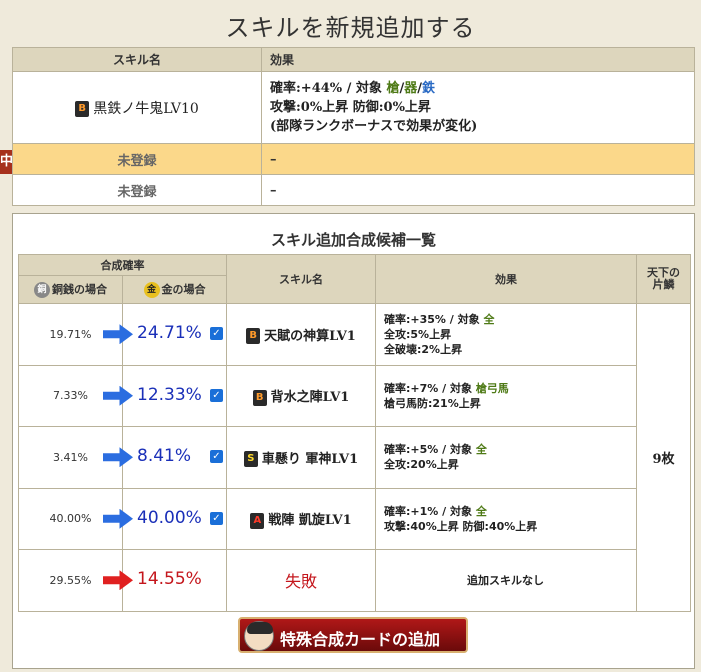  What do you see at coordinates (122, 265) in the screenshot?
I see `header-synthesis-rate: 合成確率` at bounding box center [122, 265].